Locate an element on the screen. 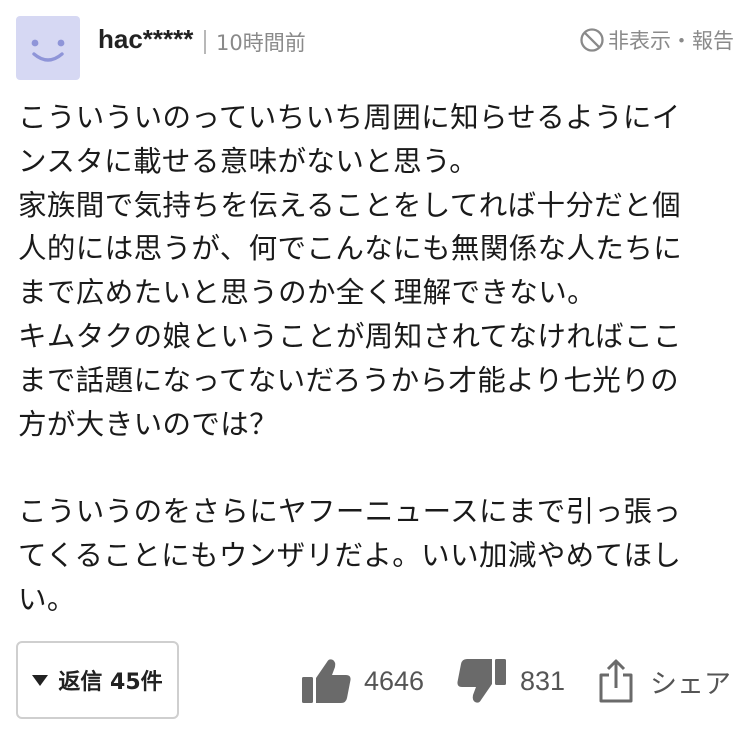  comment-line: 人的には思うが、何でこんなにも無関係な人たちに is located at coordinates (350, 249).